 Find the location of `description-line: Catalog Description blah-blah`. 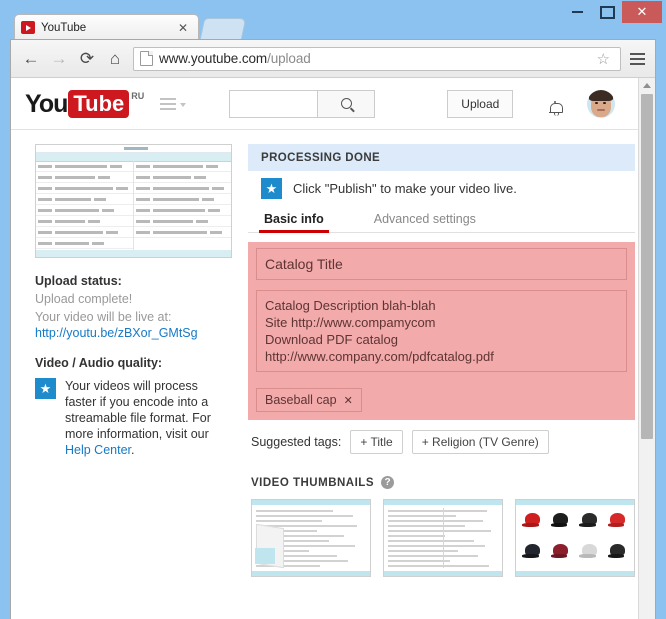

description-line: Catalog Description blah-blah is located at coordinates (350, 305).